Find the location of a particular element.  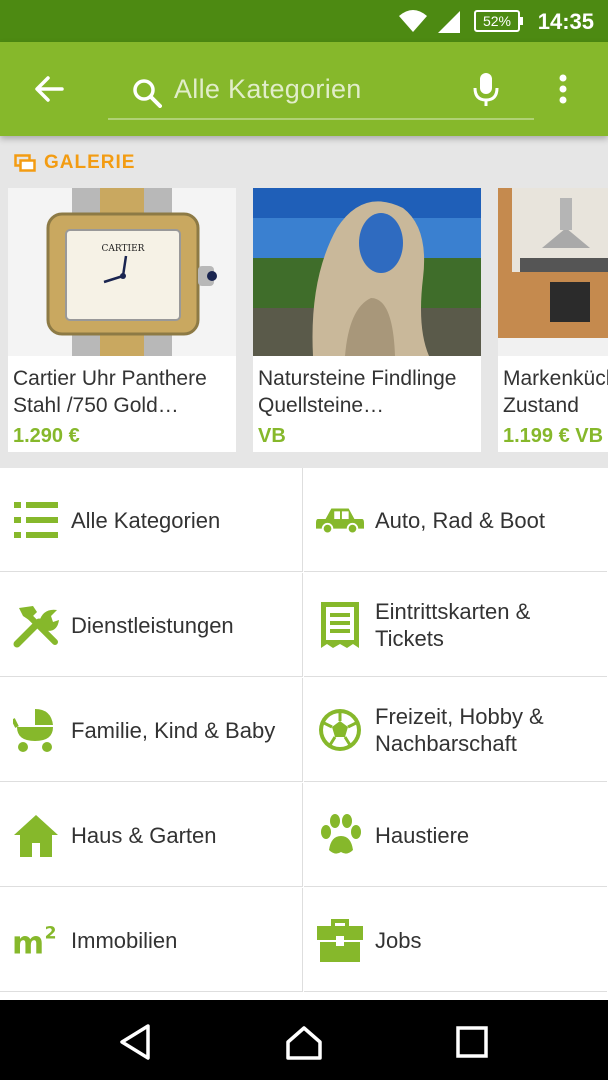

soccer-ball-icon is located at coordinates (340, 730).